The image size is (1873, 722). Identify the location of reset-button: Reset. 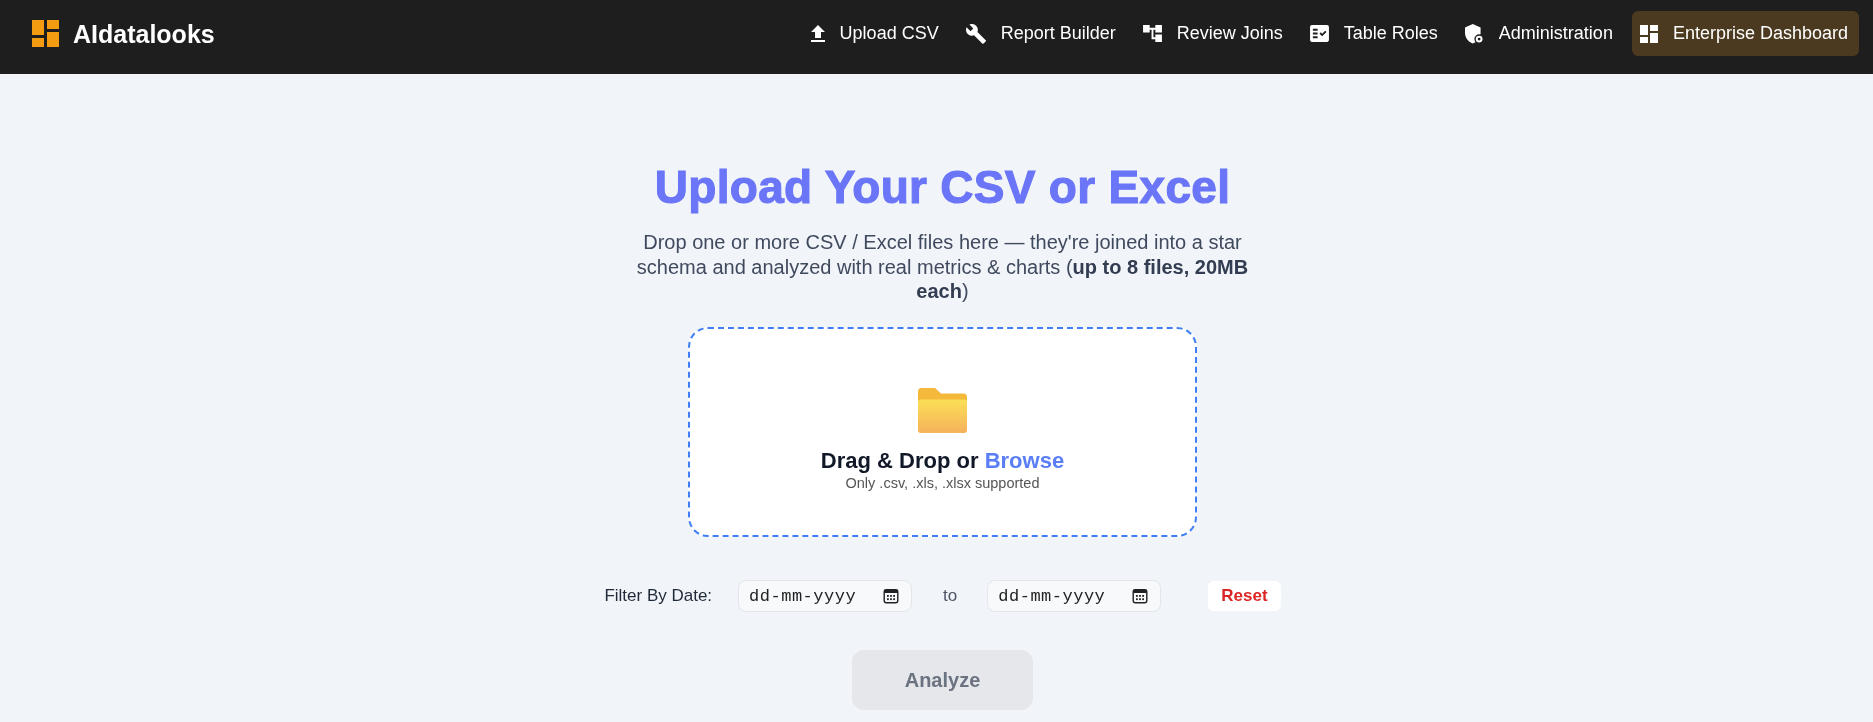
(1244, 596).